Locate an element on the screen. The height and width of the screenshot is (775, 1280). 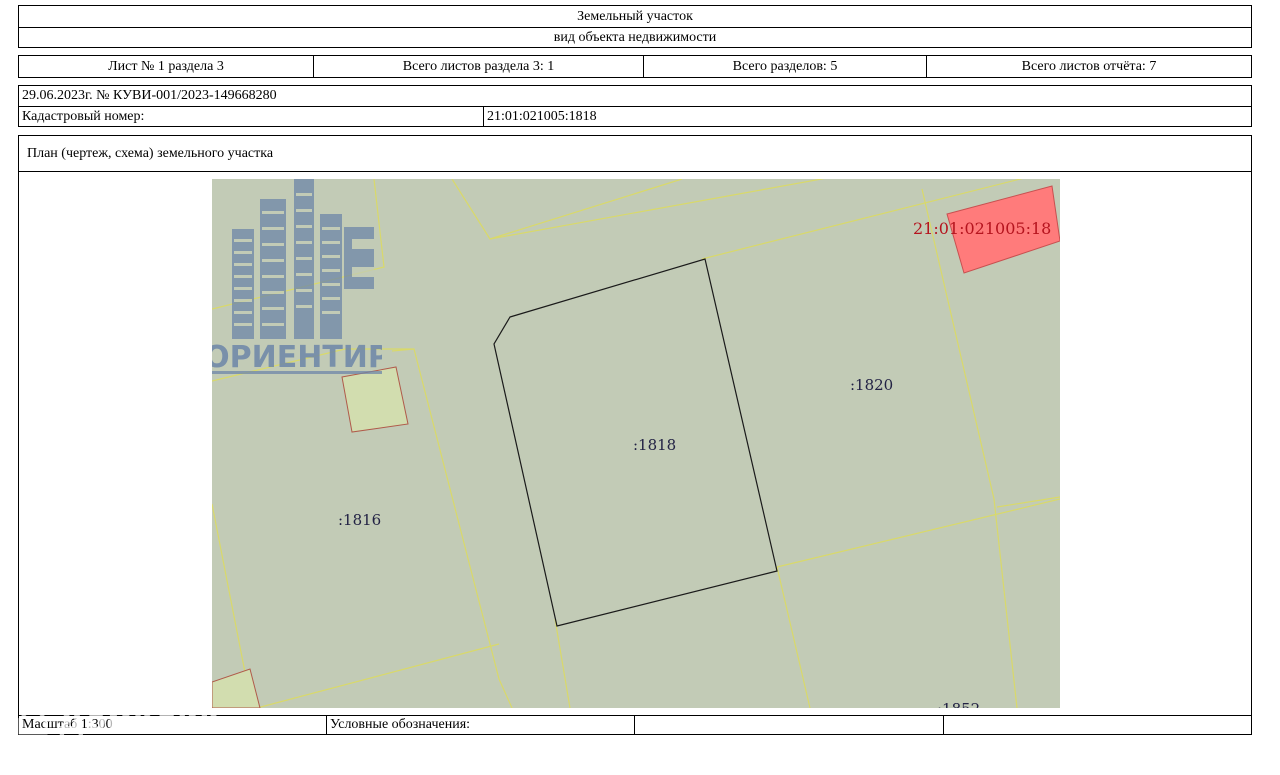
object-type: вид объекта недвижимости is located at coordinates (635, 37).